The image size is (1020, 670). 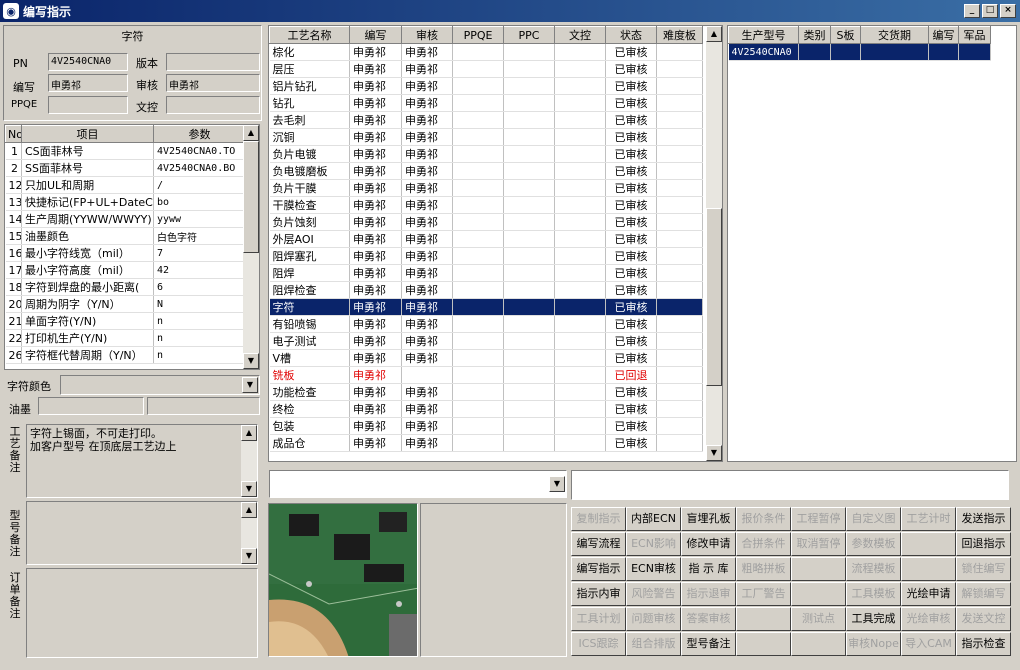 I want to click on param-no: 13, so click(x=13, y=202).